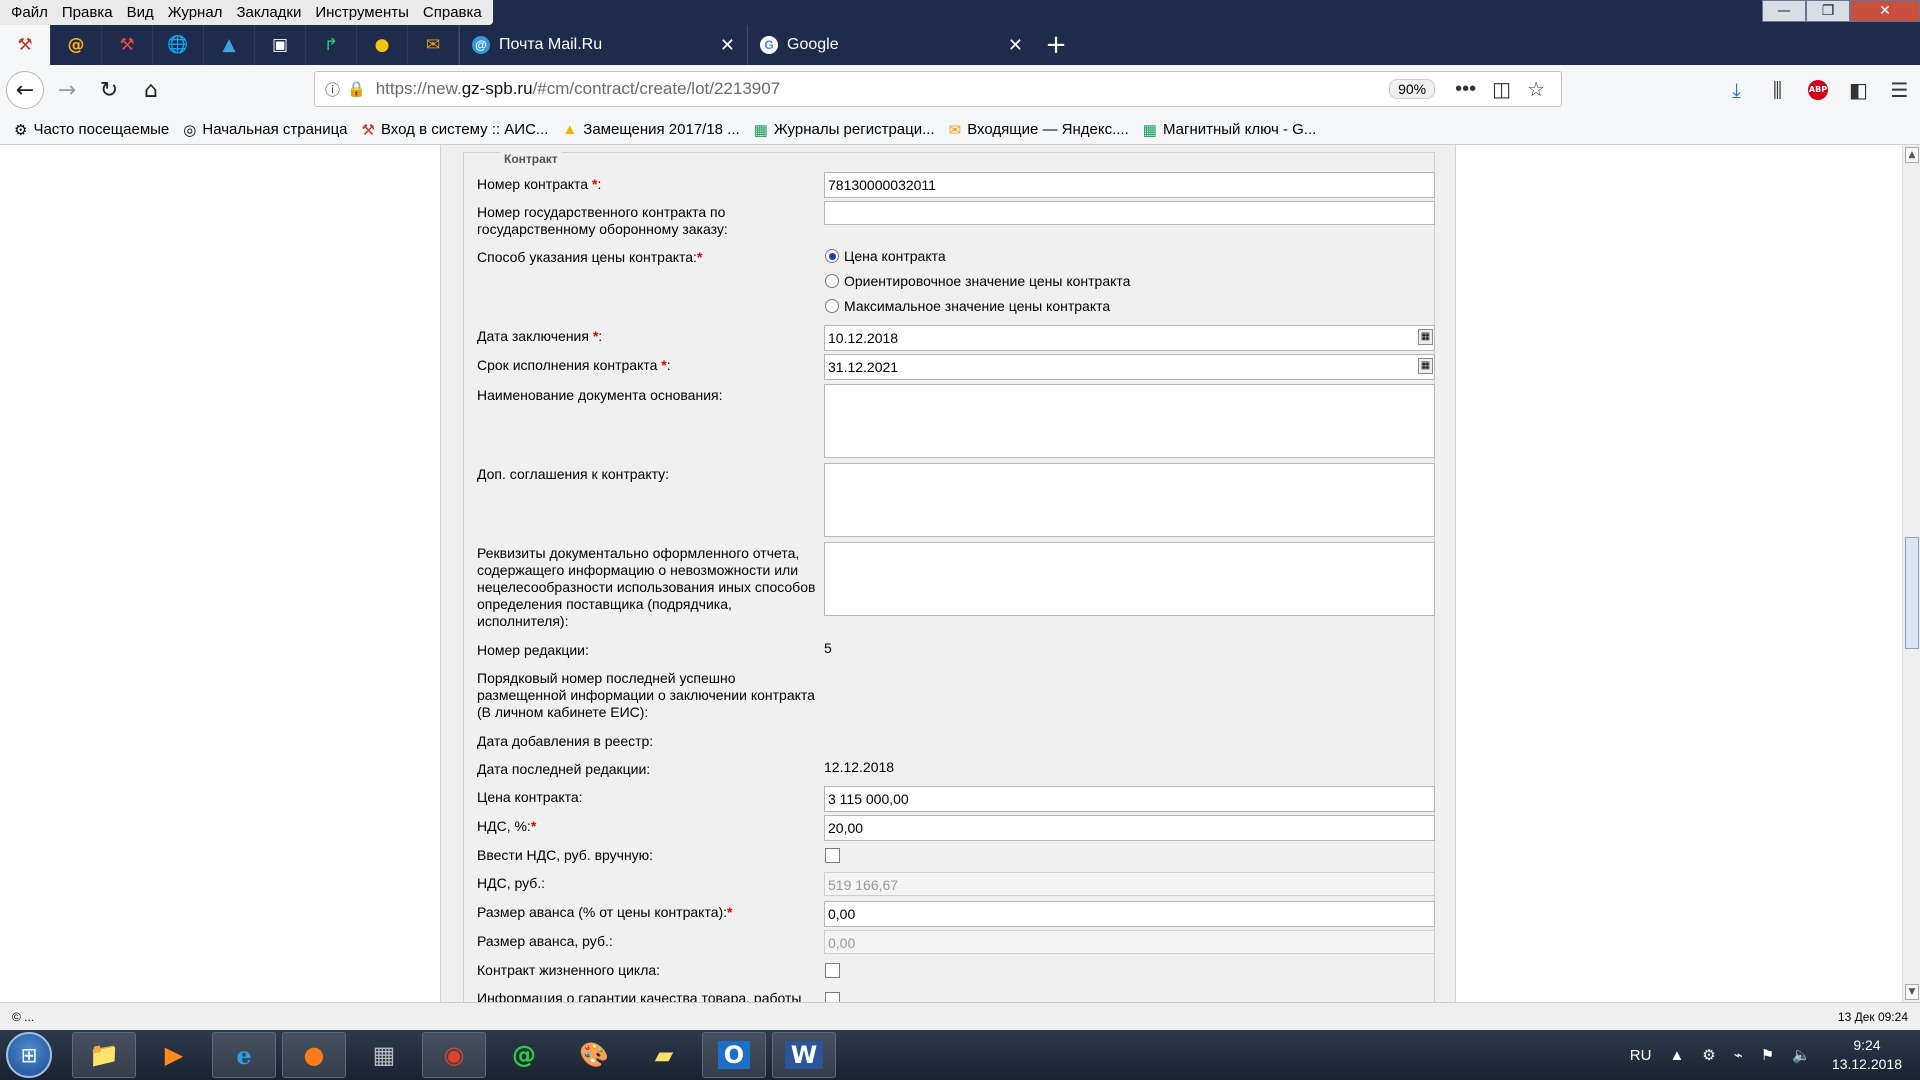  What do you see at coordinates (595, 336) in the screenshot?
I see `required-marker: *` at bounding box center [595, 336].